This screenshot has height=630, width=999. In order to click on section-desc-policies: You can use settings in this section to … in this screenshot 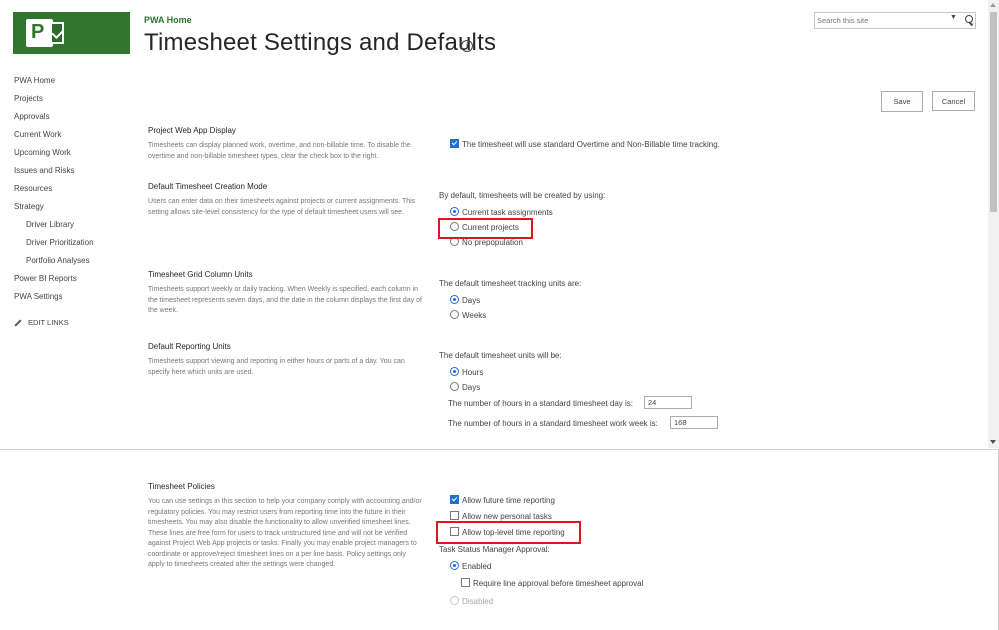, I will do `click(285, 533)`.